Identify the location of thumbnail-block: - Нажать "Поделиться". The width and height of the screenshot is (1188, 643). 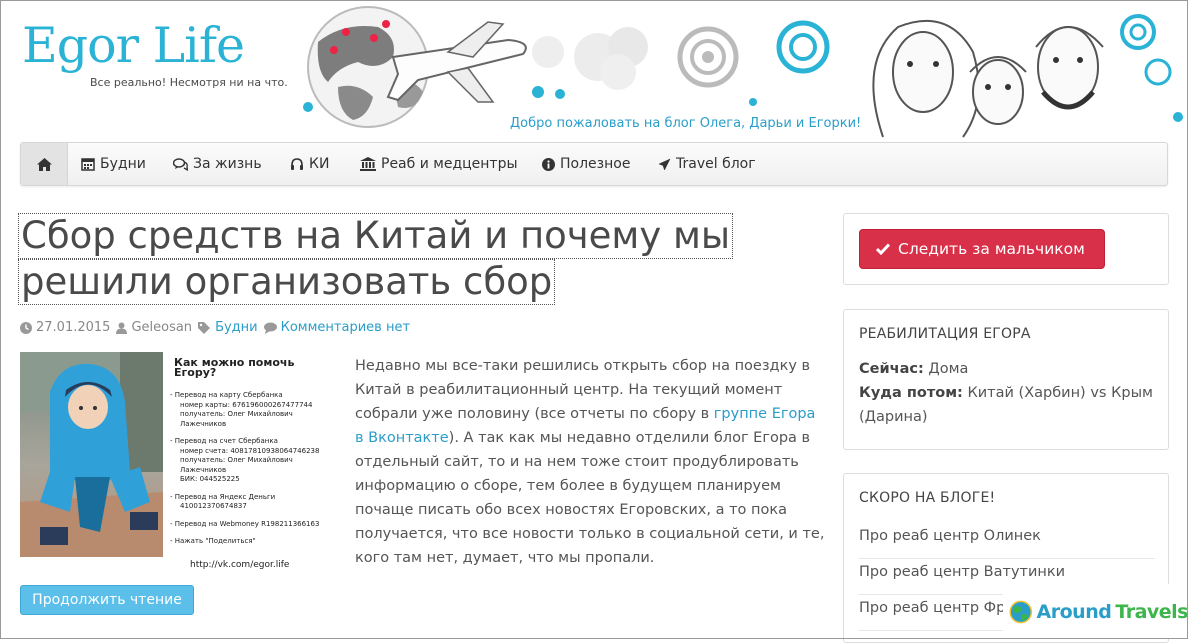
(250, 542).